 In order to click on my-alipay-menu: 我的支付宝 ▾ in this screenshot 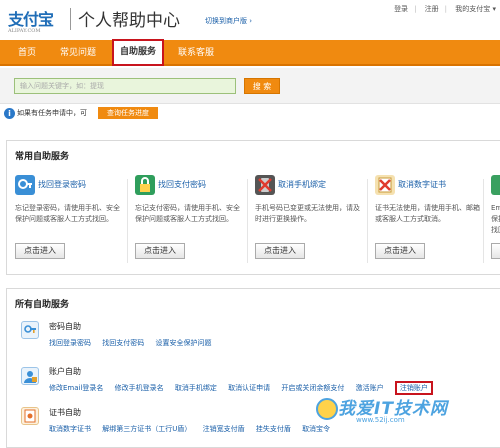, I will do `click(475, 9)`.